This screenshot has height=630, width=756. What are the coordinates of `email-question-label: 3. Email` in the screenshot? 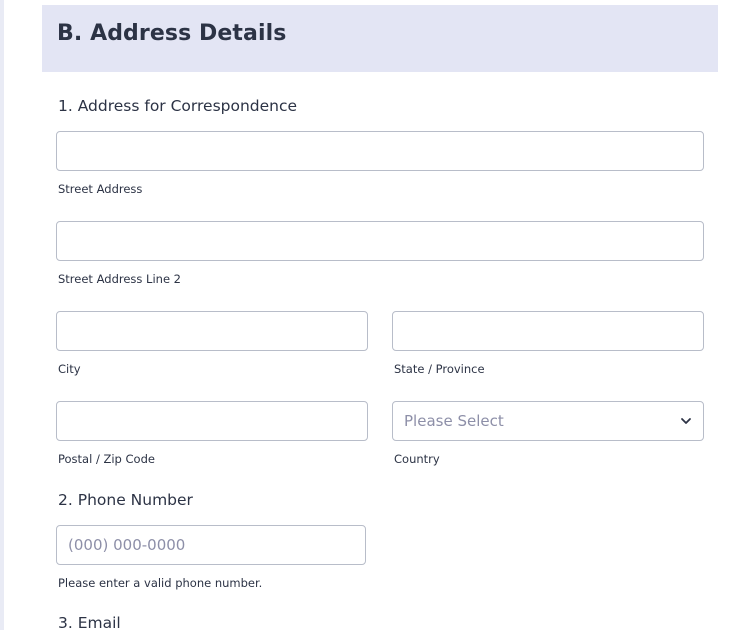 It's located at (89, 622).